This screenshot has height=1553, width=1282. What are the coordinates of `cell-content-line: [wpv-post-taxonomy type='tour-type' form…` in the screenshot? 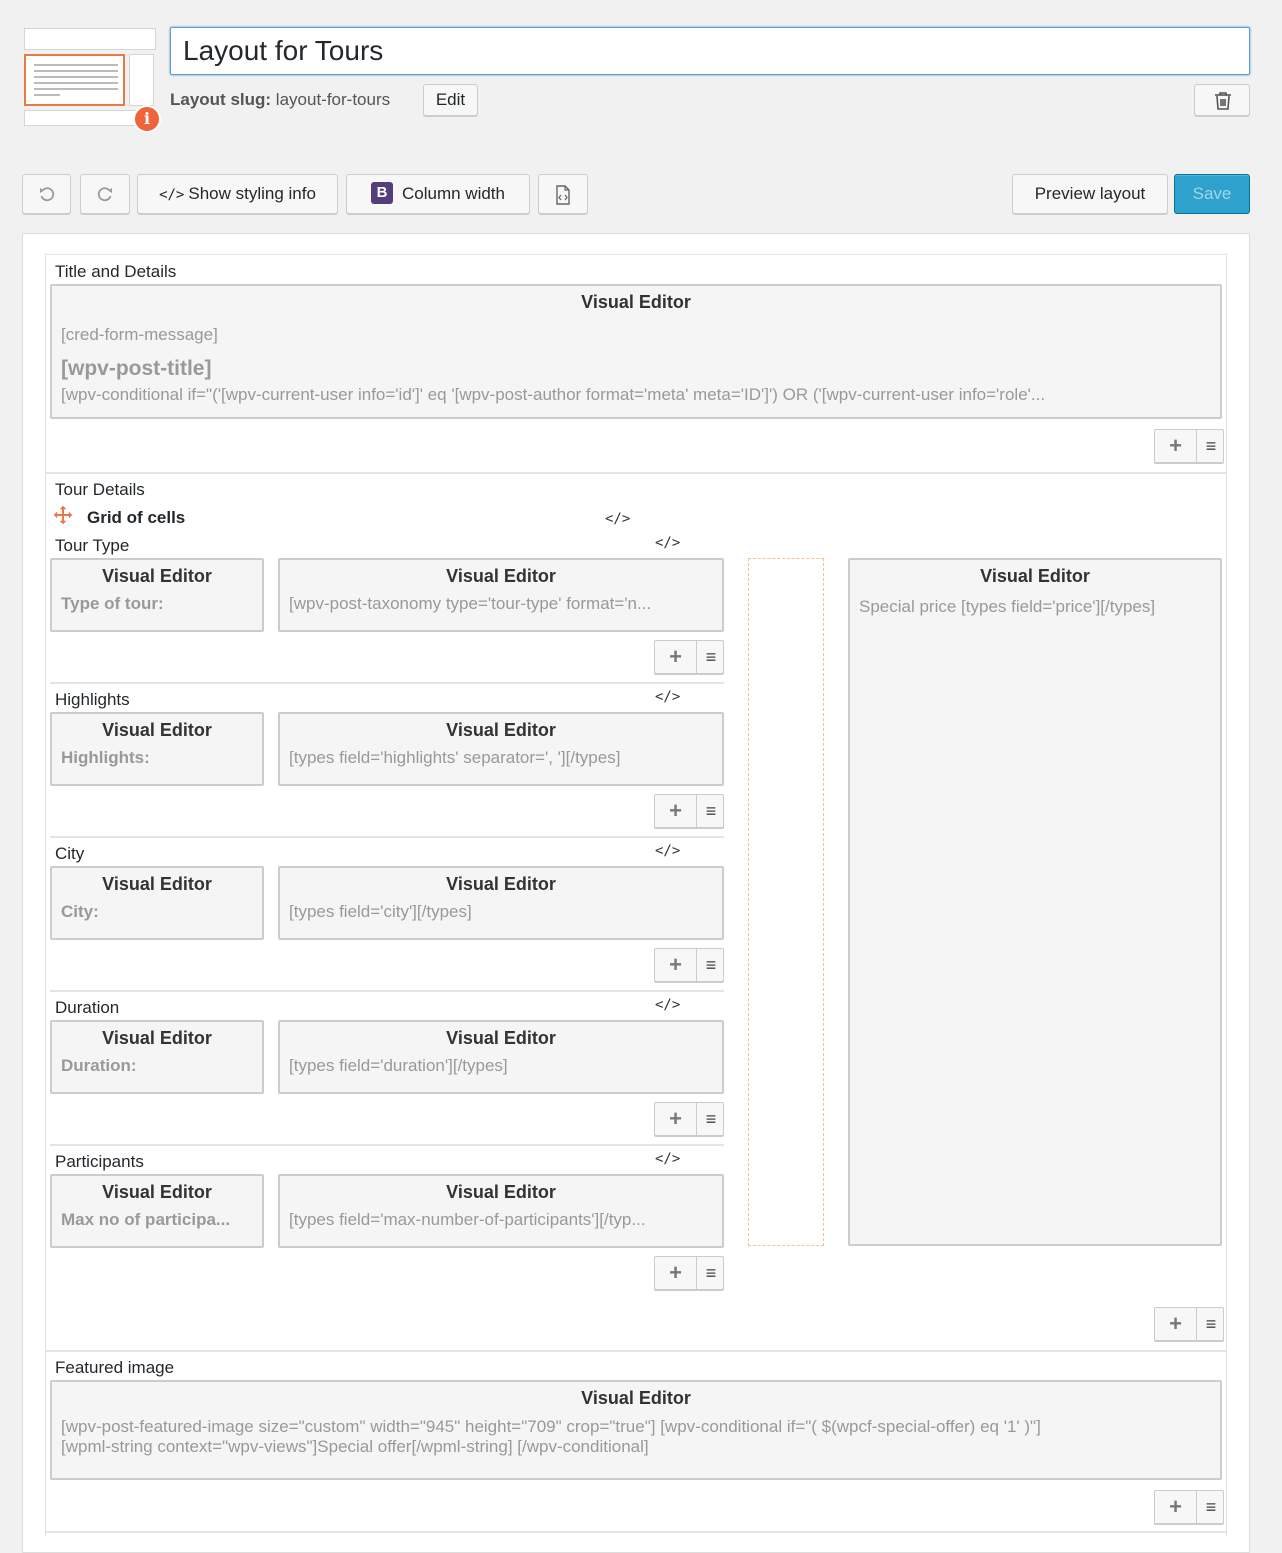 It's located at (470, 603).